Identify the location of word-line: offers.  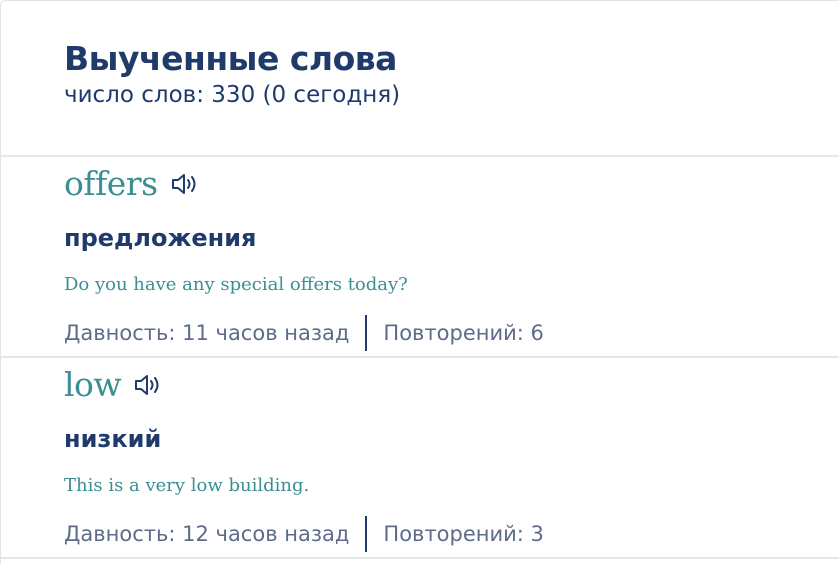
(451, 183).